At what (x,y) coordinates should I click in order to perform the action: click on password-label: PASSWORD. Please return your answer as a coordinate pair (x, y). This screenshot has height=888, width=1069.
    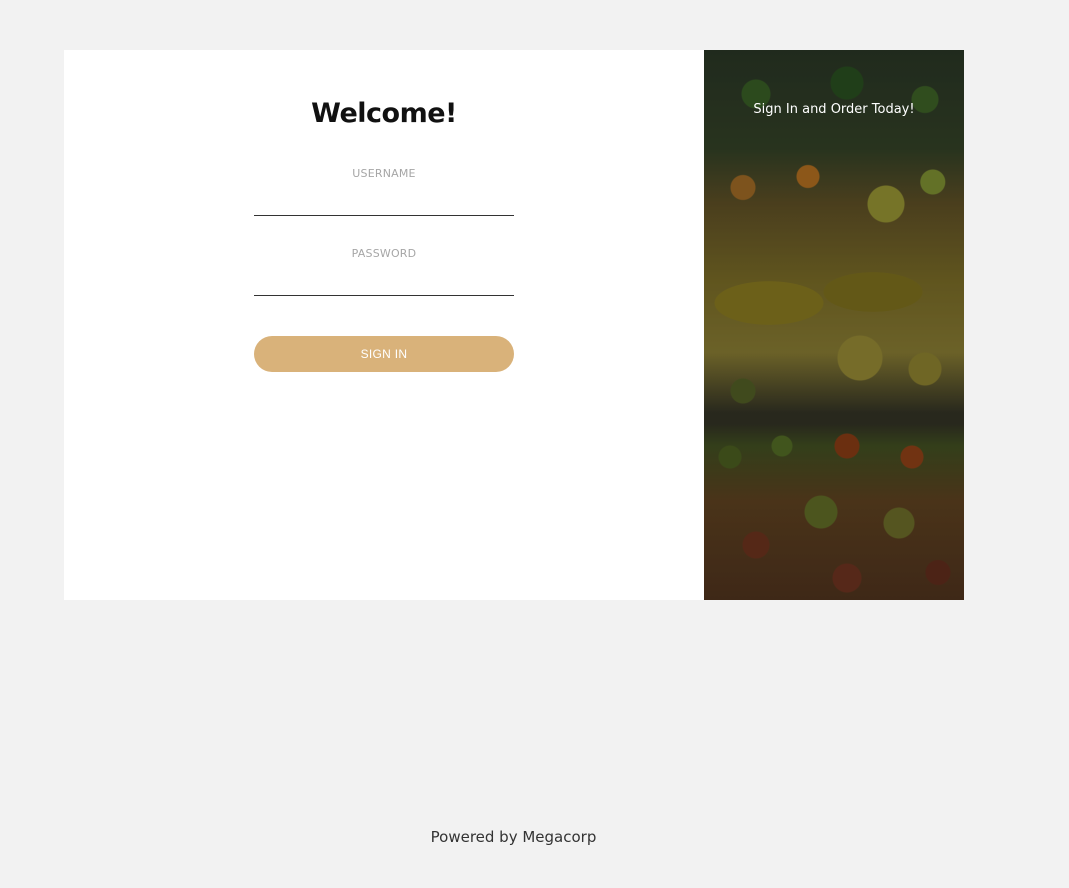
    Looking at the image, I should click on (384, 253).